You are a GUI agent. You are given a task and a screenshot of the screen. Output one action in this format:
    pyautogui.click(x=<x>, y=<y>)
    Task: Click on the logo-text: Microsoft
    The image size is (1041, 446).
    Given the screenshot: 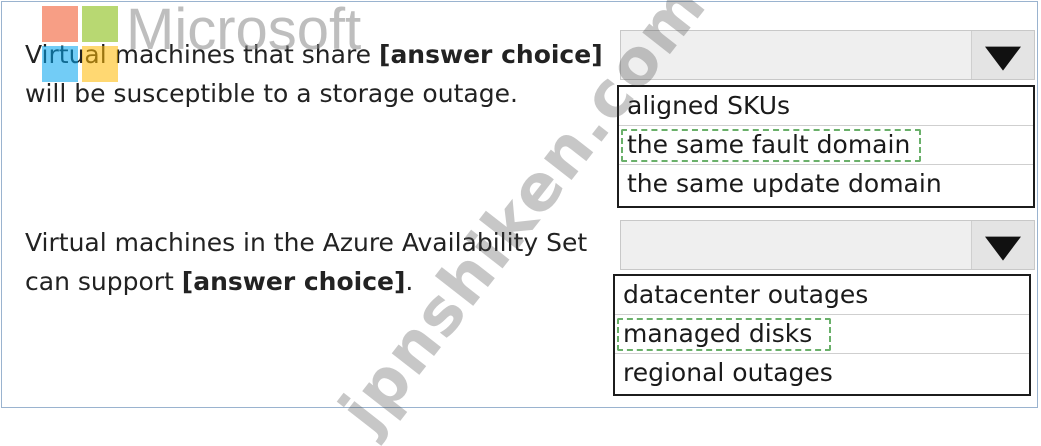 What is the action you would take?
    pyautogui.click(x=244, y=31)
    